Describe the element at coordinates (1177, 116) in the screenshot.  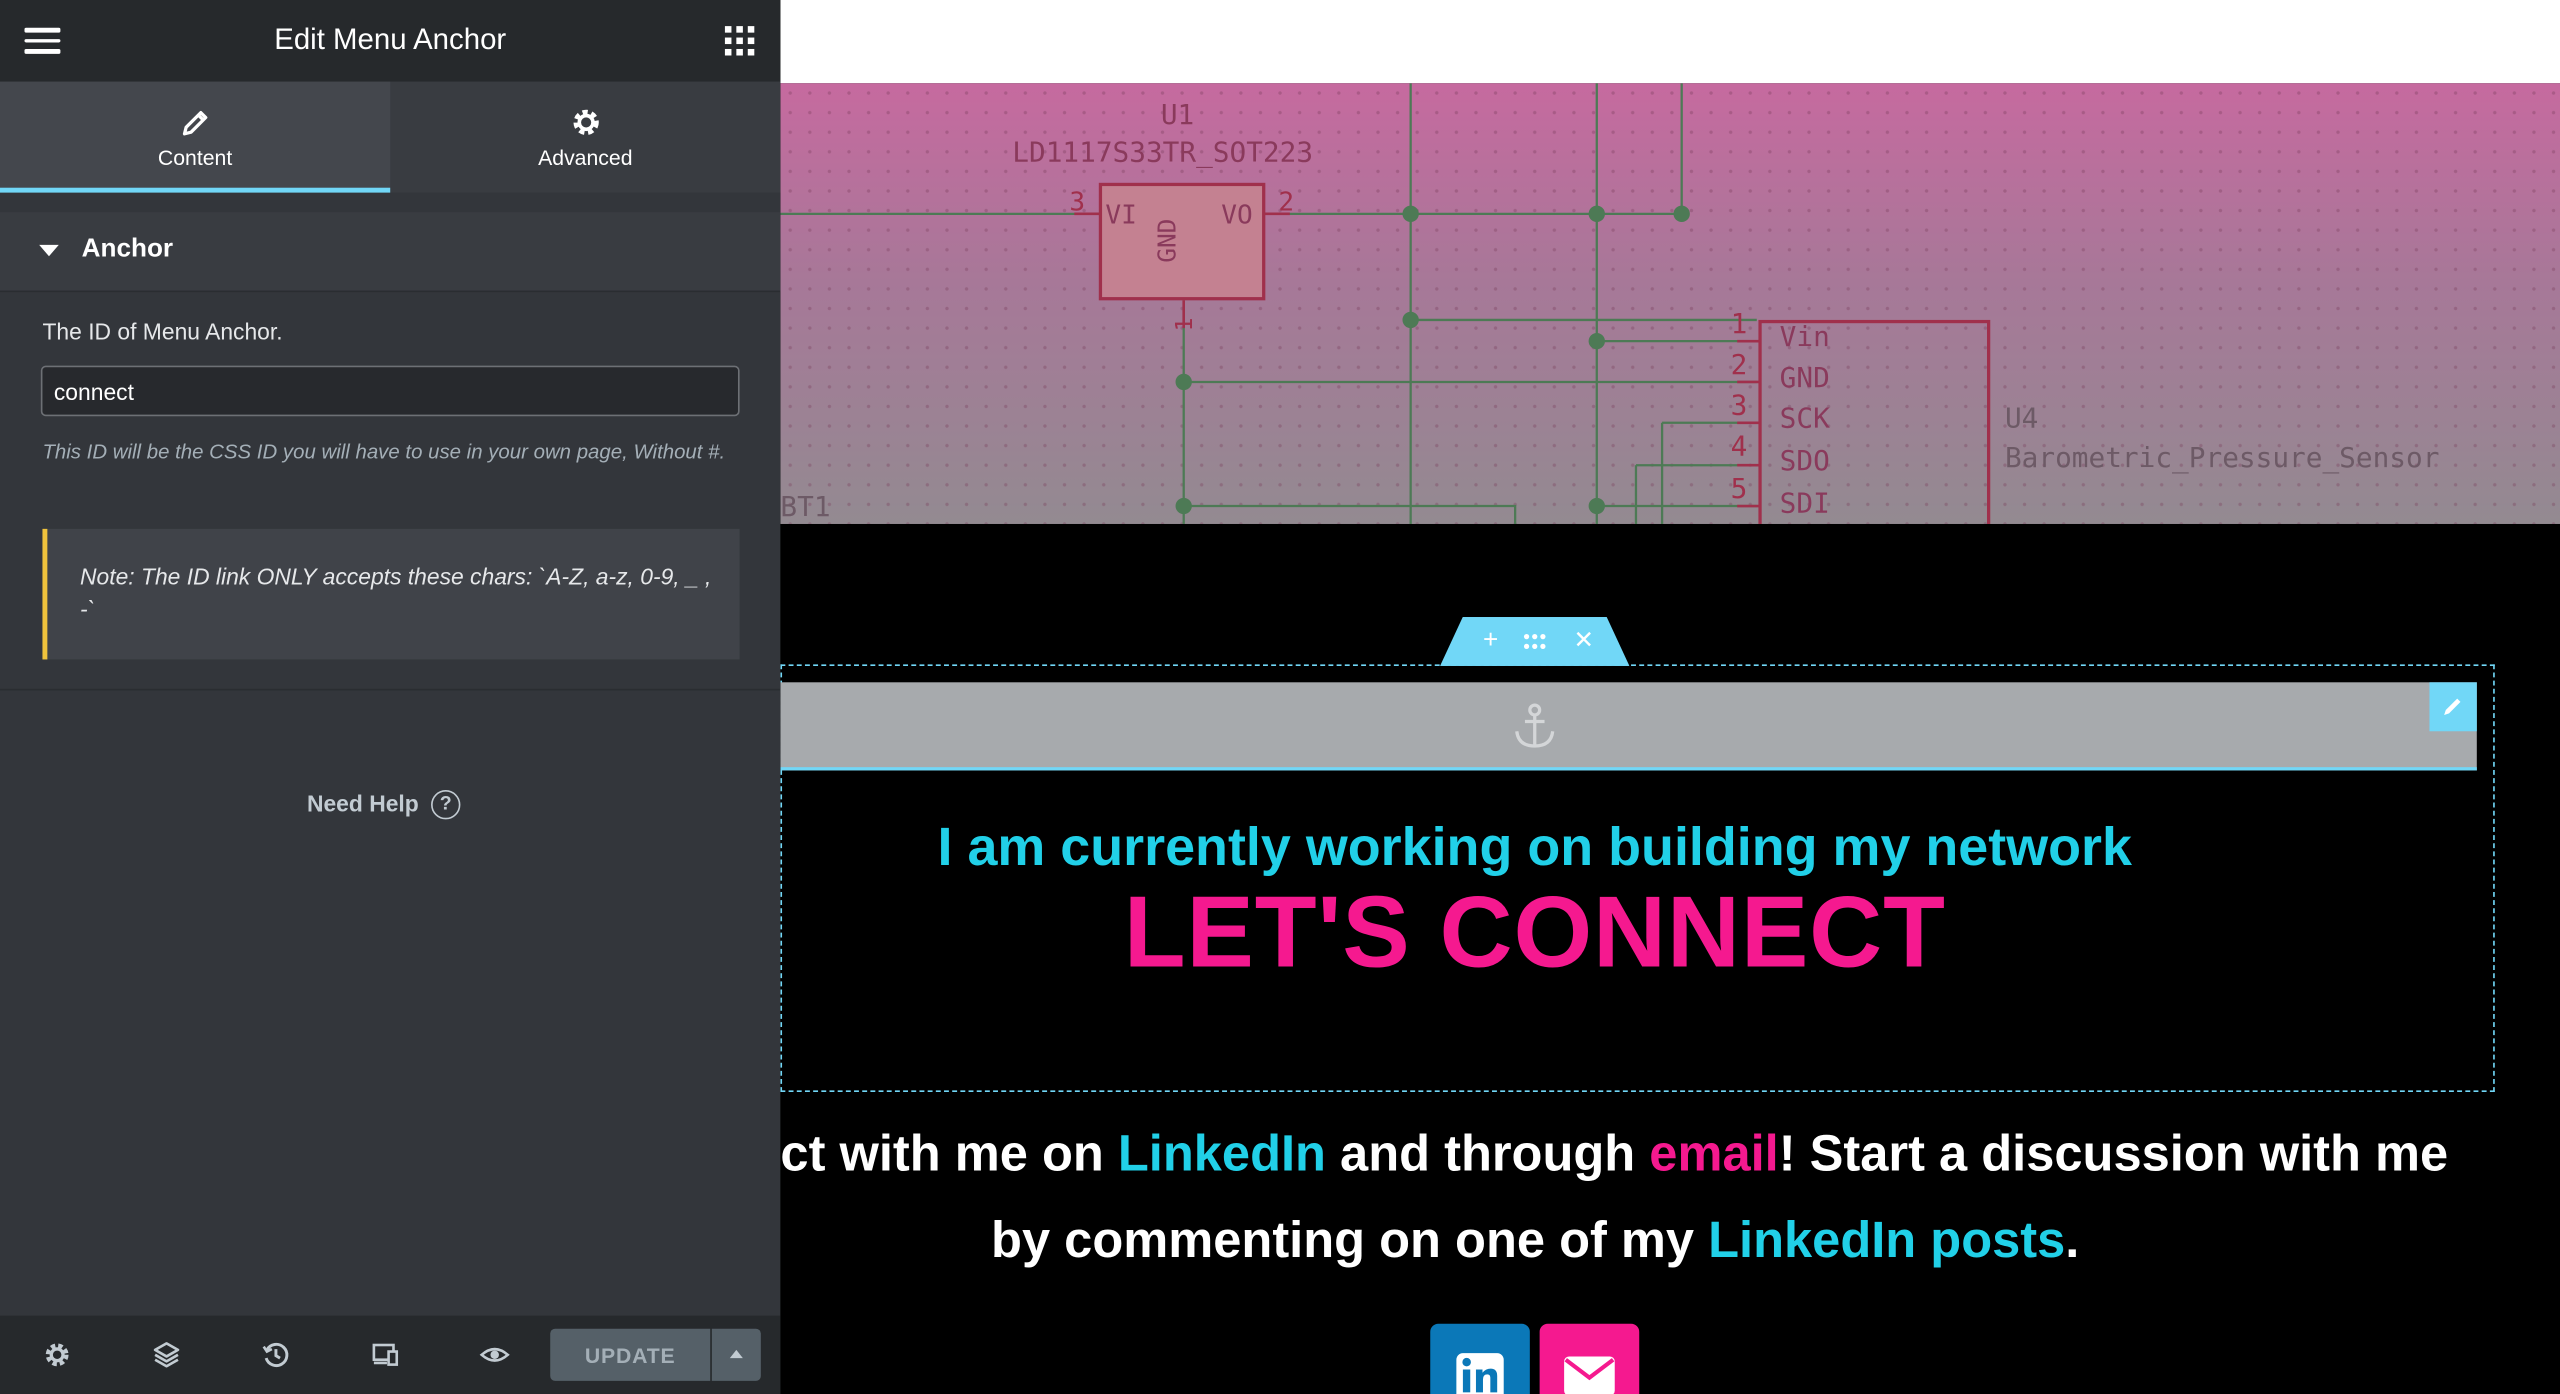
I see `u1-ref-label: U1` at that location.